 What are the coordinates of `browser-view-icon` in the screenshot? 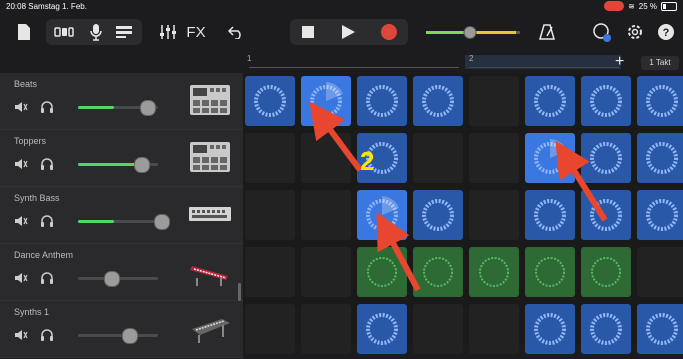 It's located at (64, 32).